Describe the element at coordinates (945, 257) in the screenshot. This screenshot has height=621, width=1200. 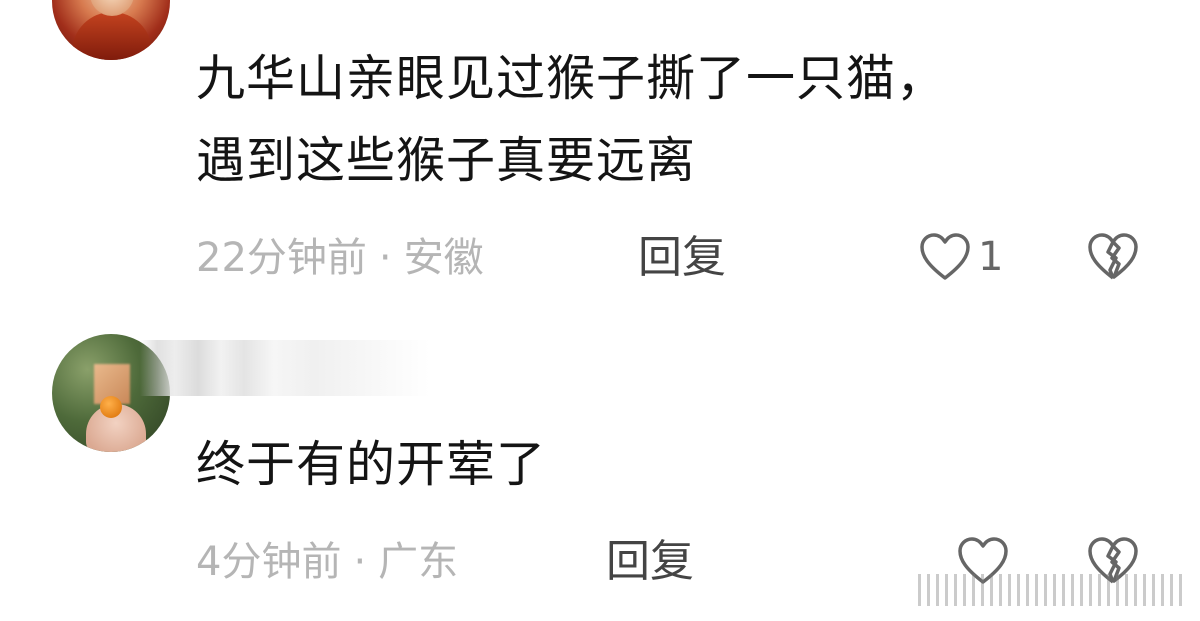
I see `heart-outline-icon` at that location.